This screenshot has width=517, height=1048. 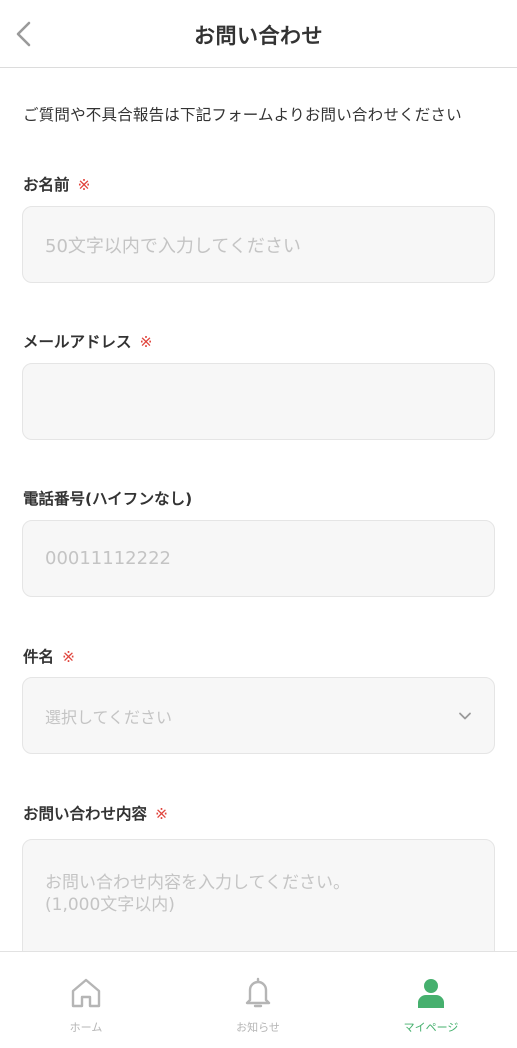 I want to click on phone-label: 電話番号(ハイフンなし), so click(x=107, y=498).